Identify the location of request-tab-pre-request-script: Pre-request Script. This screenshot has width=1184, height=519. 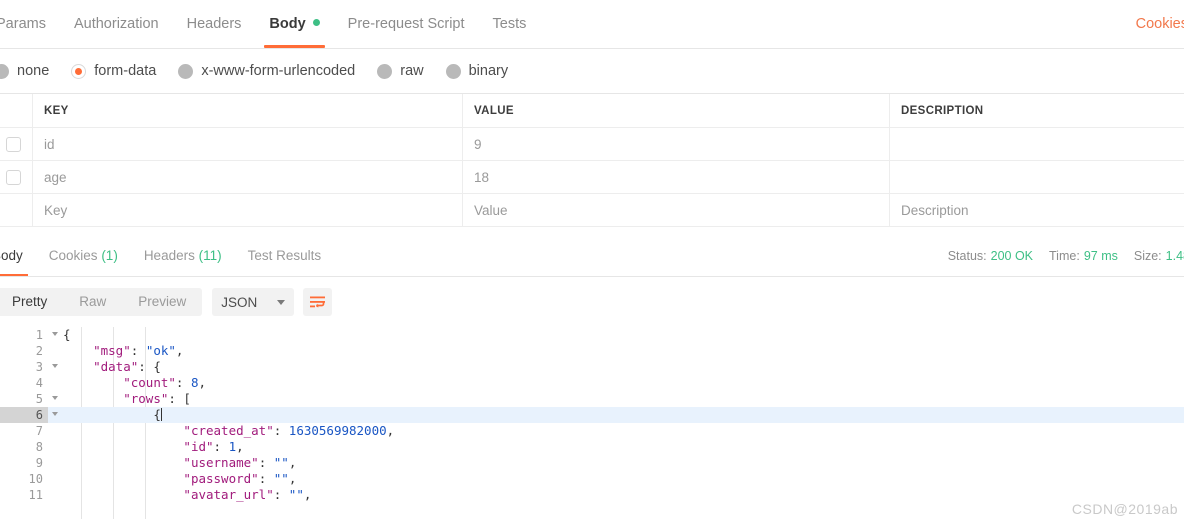
(406, 24).